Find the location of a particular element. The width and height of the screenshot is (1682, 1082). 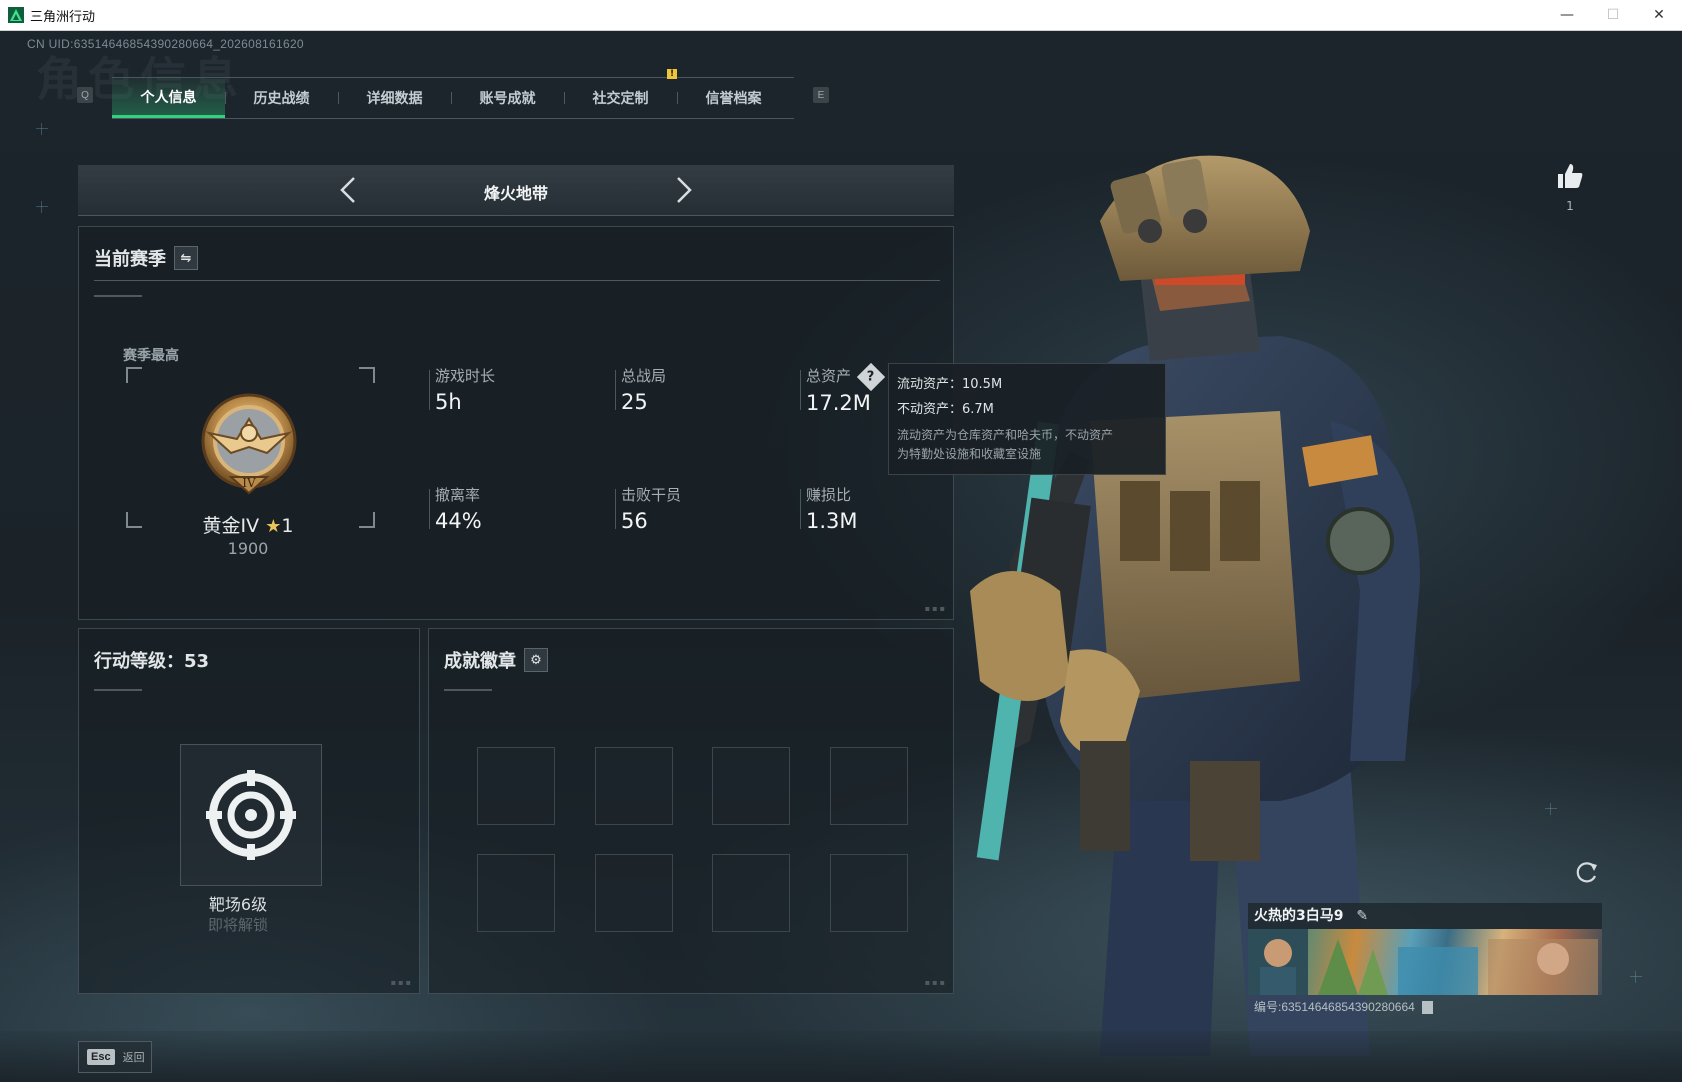

panel-corner-decoration: ▪▪▪ is located at coordinates (935, 608).